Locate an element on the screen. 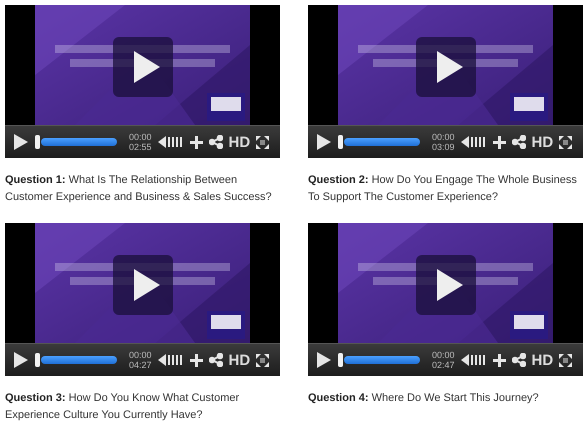  video-caption: Question 4: Where Do We Start This Journey? is located at coordinates (424, 398).